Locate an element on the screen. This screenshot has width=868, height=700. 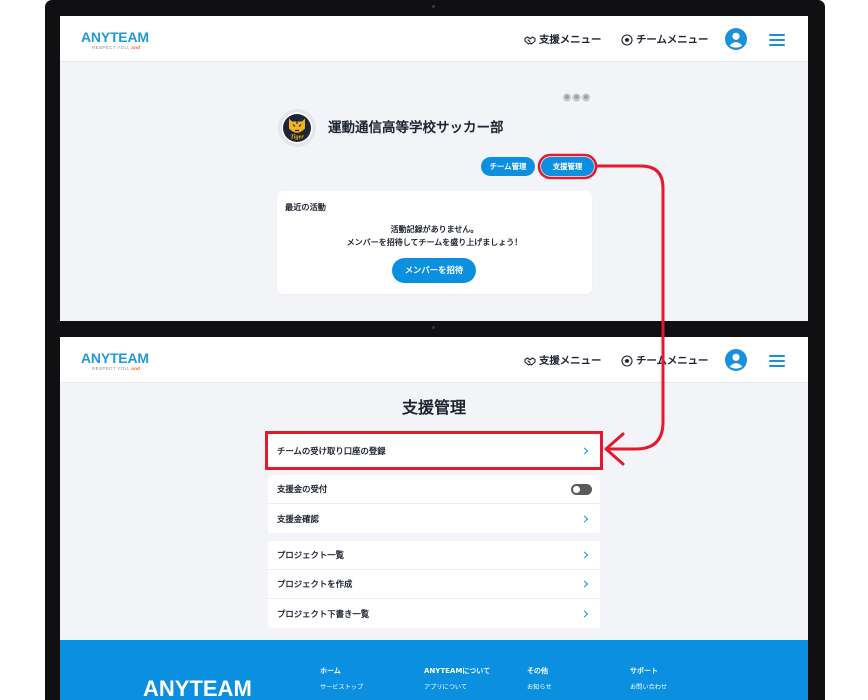
row-register-receiving-account: チームの受け取り口座の登録 is located at coordinates (434, 450).